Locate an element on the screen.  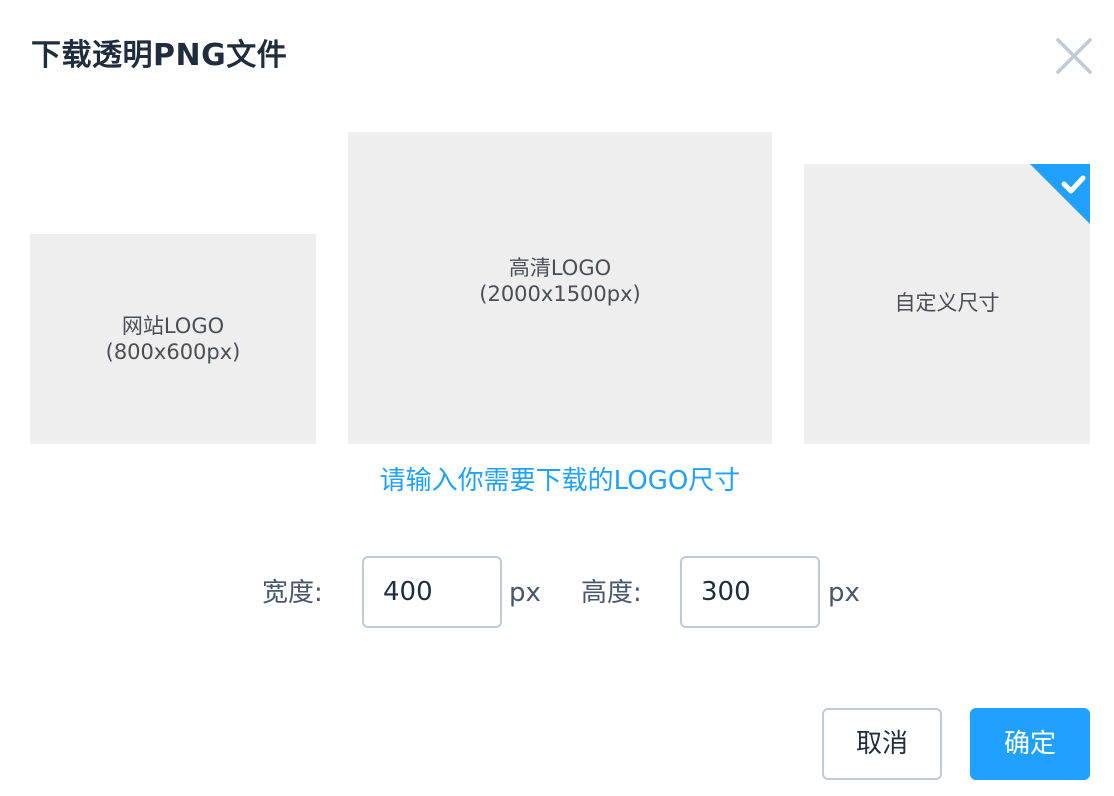
checkmark-icon is located at coordinates (1060, 194).